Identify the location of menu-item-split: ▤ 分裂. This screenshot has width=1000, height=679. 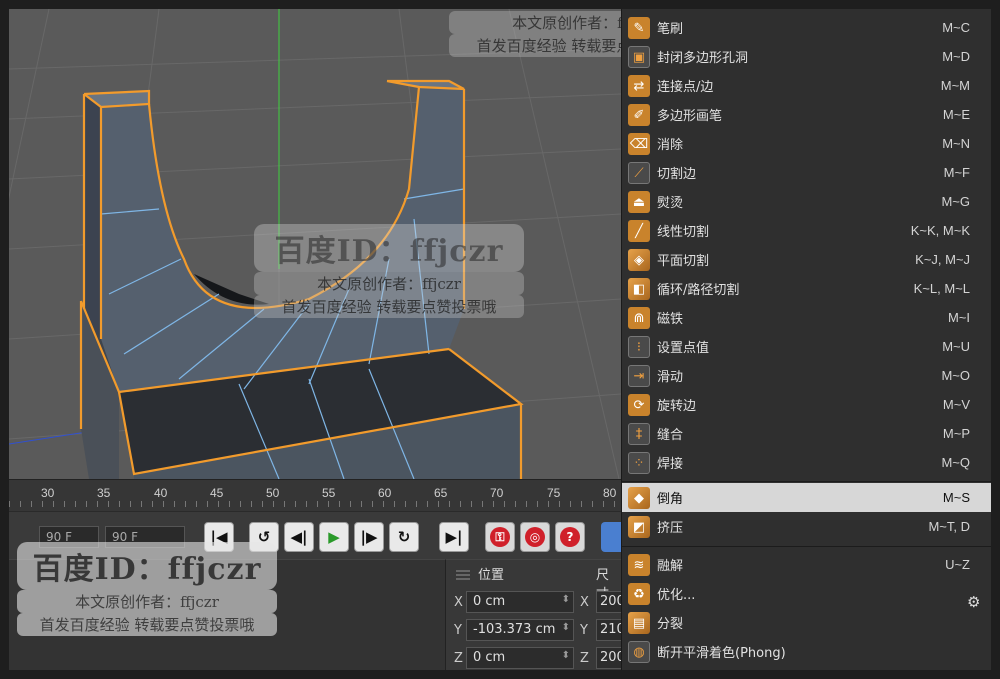
(806, 622).